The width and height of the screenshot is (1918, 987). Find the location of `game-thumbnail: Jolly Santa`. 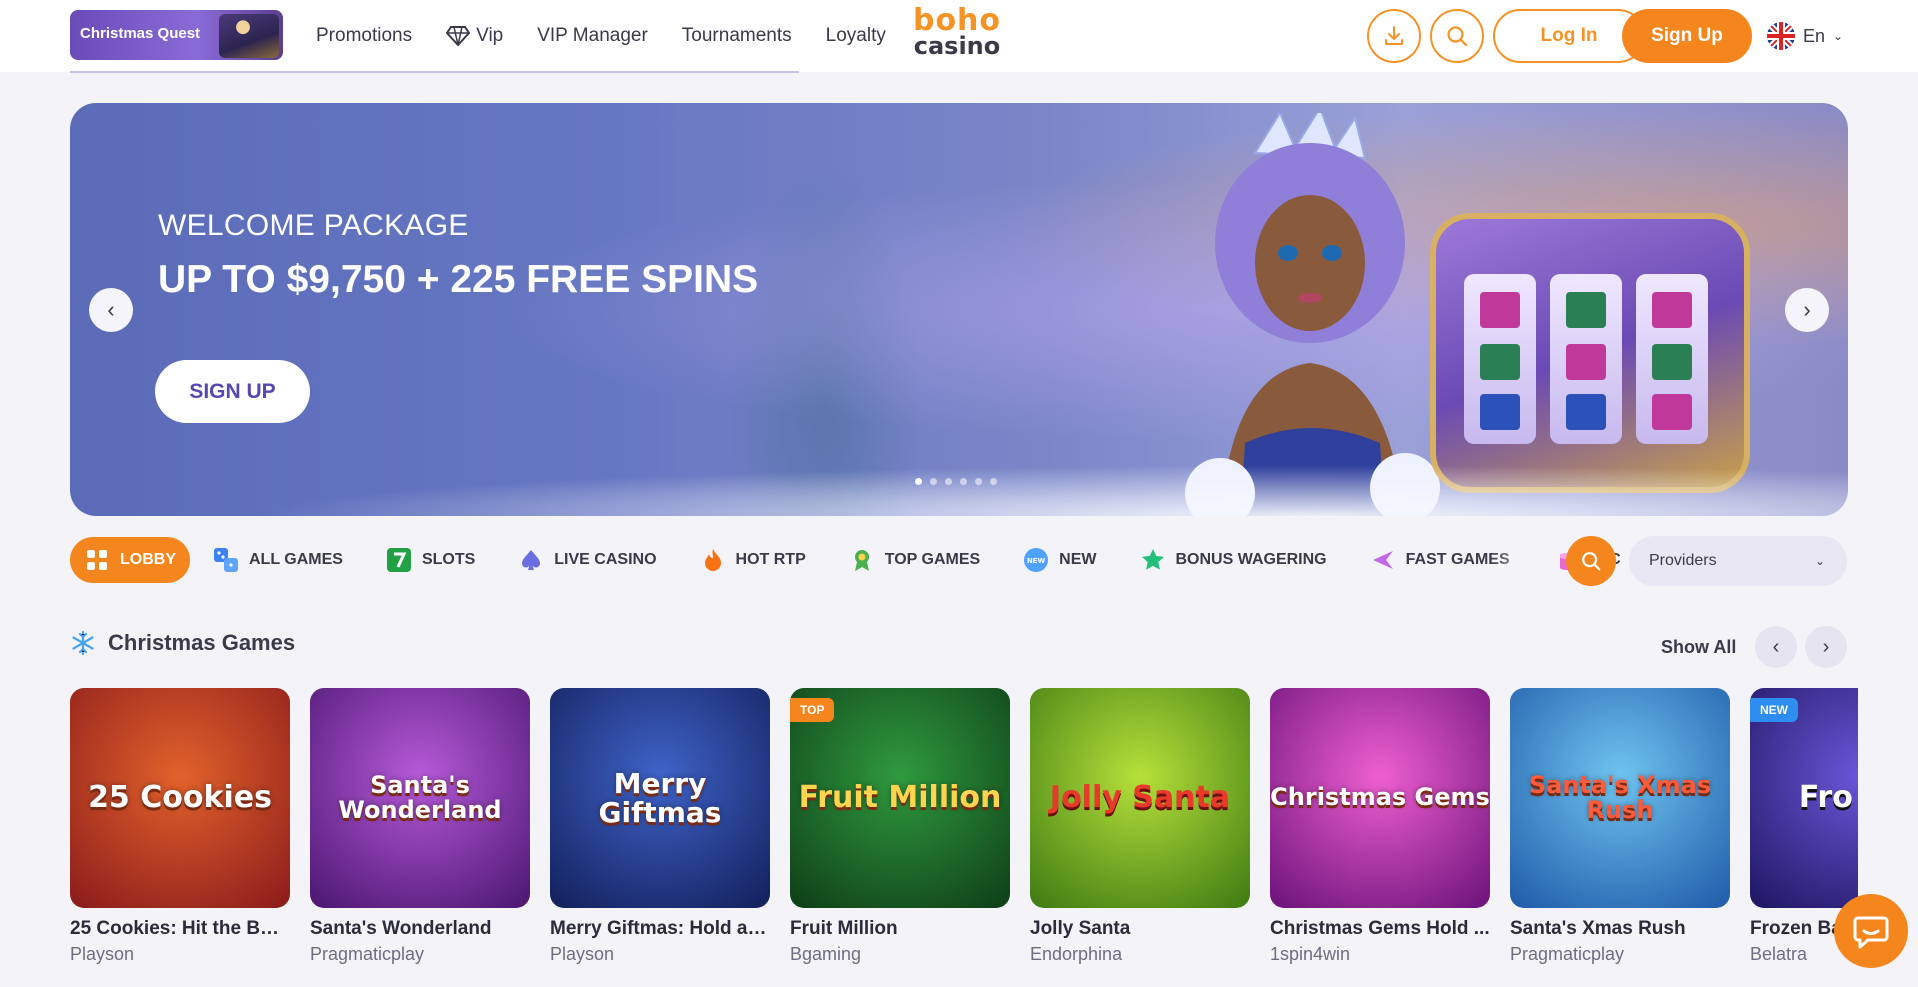

game-thumbnail: Jolly Santa is located at coordinates (1140, 798).